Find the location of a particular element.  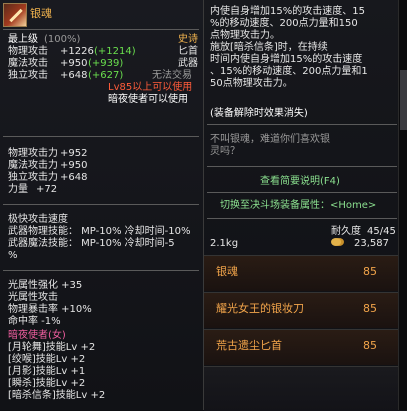

light-attack: 光属性攻击 is located at coordinates (33, 297).